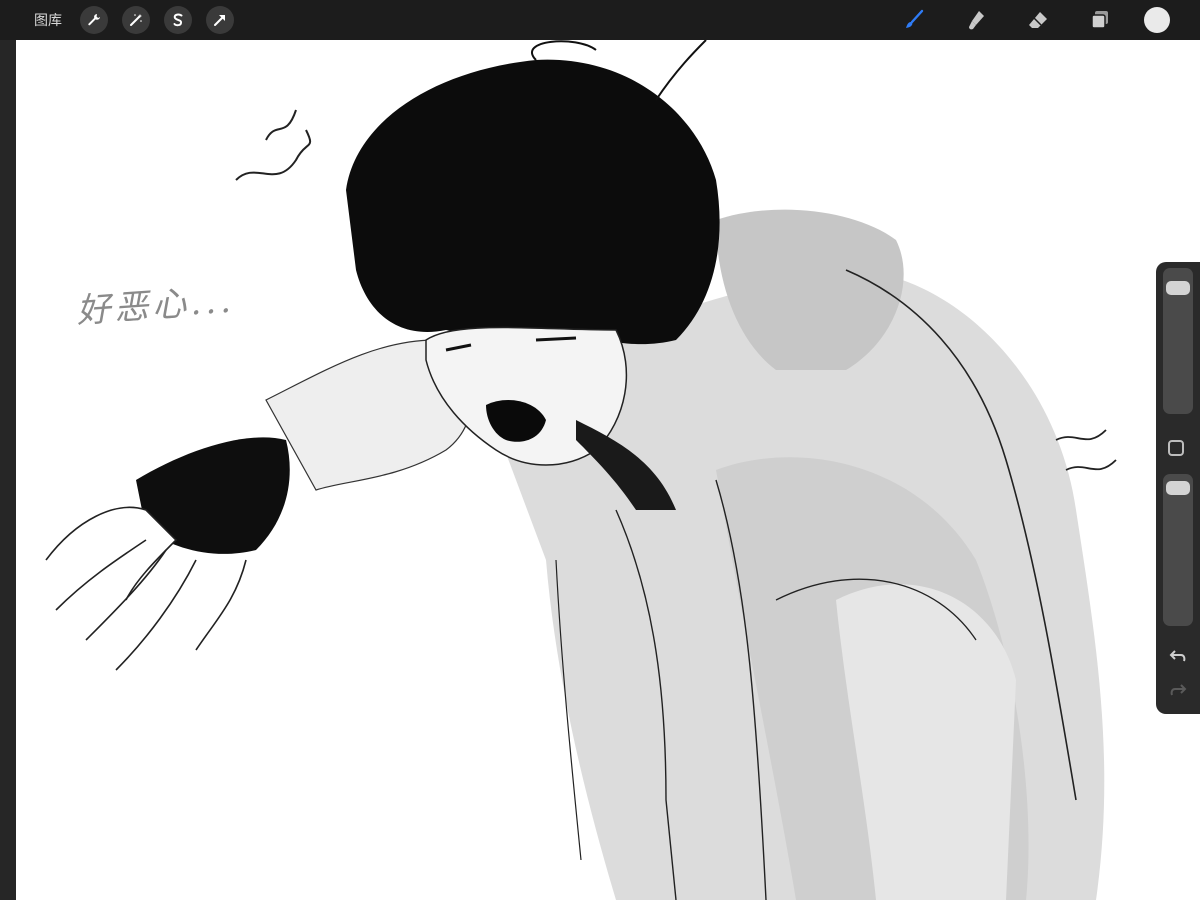 The height and width of the screenshot is (900, 1200). Describe the element at coordinates (1178, 341) in the screenshot. I see `brush-size-slider` at that location.